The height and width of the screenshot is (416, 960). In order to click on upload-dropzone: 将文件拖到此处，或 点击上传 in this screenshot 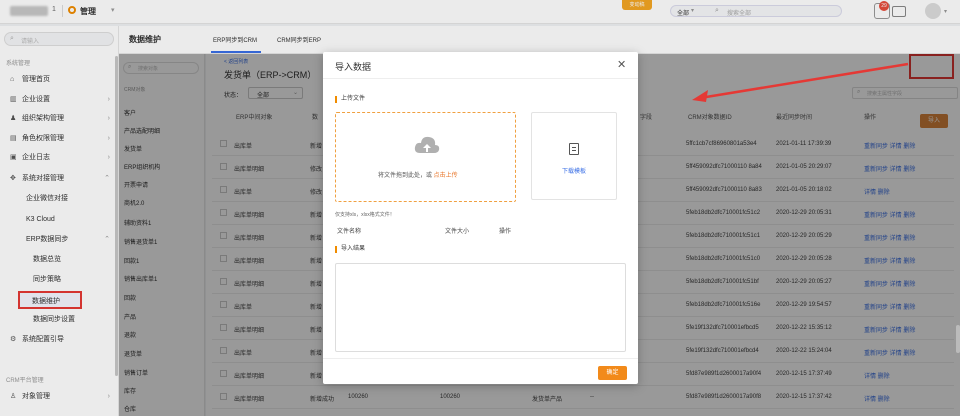, I will do `click(425, 157)`.